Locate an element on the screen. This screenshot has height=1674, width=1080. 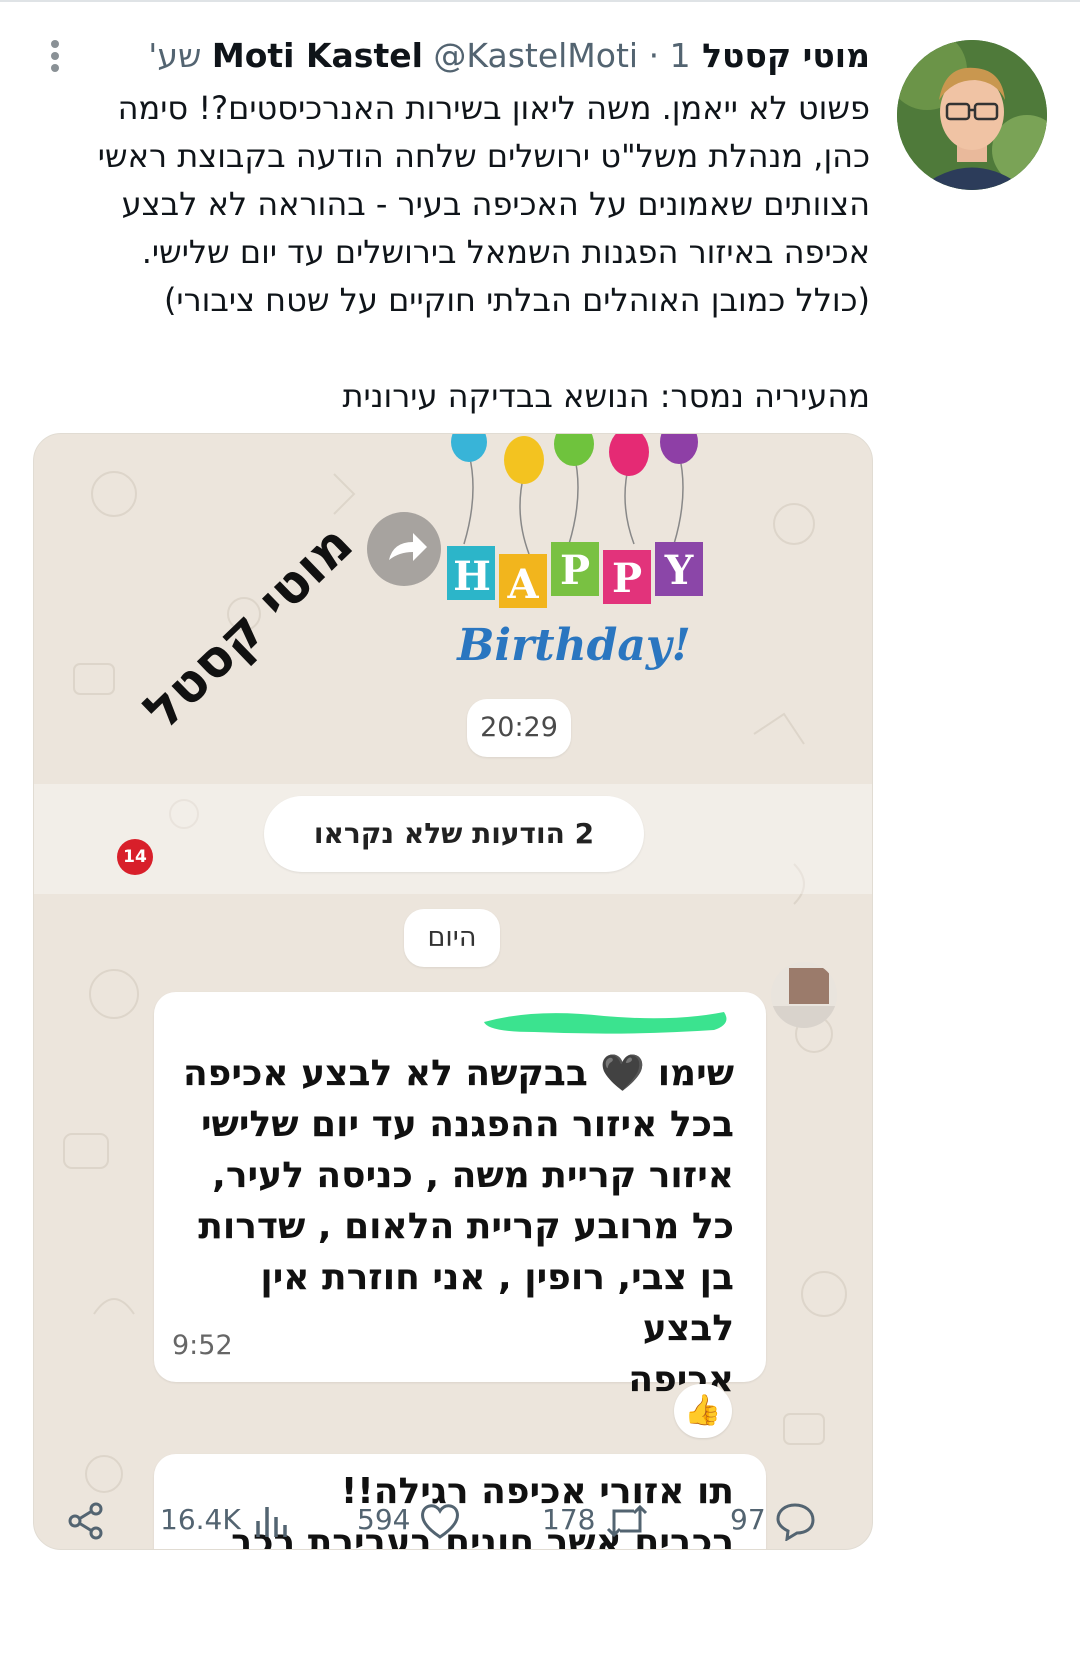
message-line: שימו 🖤 בבקשה לא לבצע אכיפה is located at coordinates (458, 1073).